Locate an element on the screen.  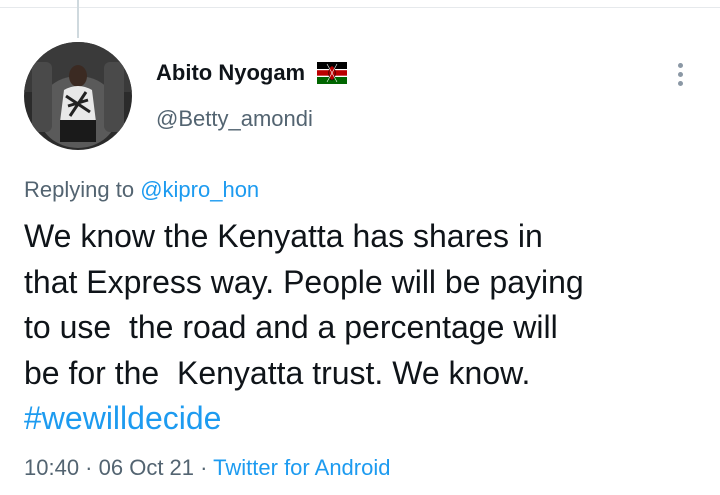
tweet-source-link: Twitter for Android is located at coordinates (301, 467).